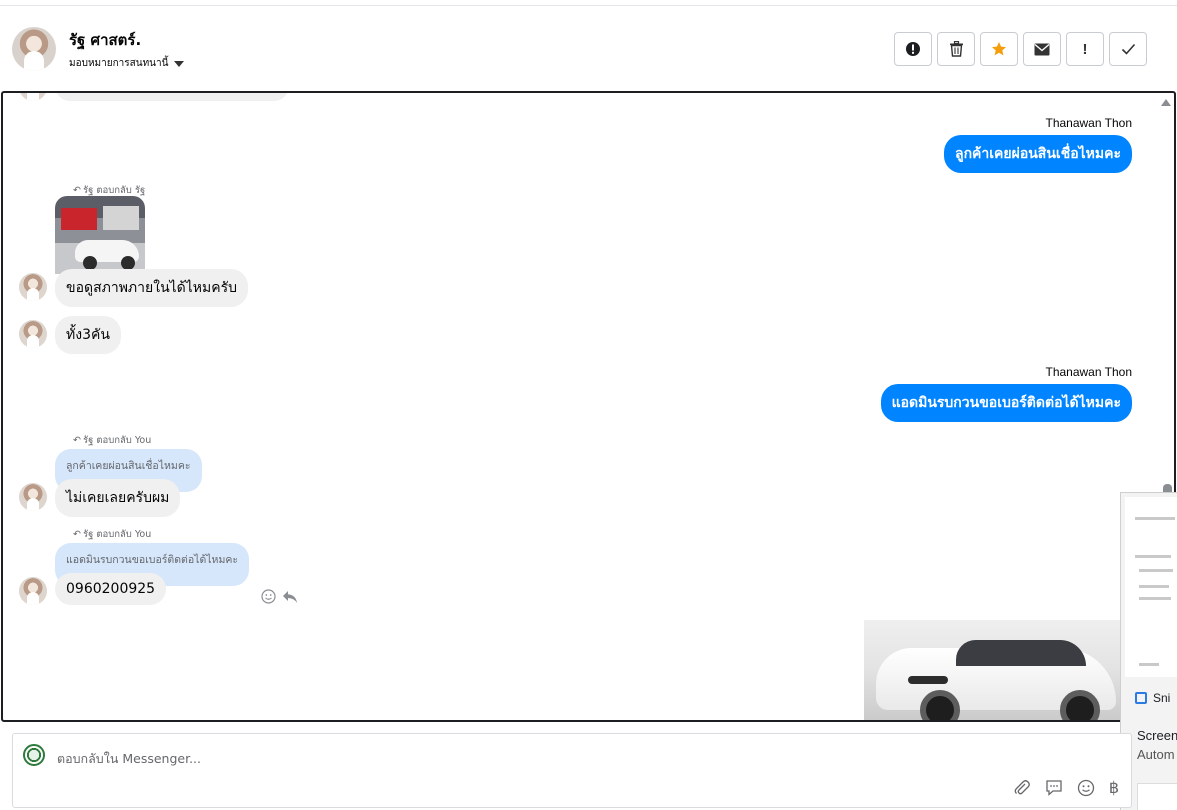 This screenshot has width=1177, height=810. I want to click on emoji-icon, so click(1086, 788).